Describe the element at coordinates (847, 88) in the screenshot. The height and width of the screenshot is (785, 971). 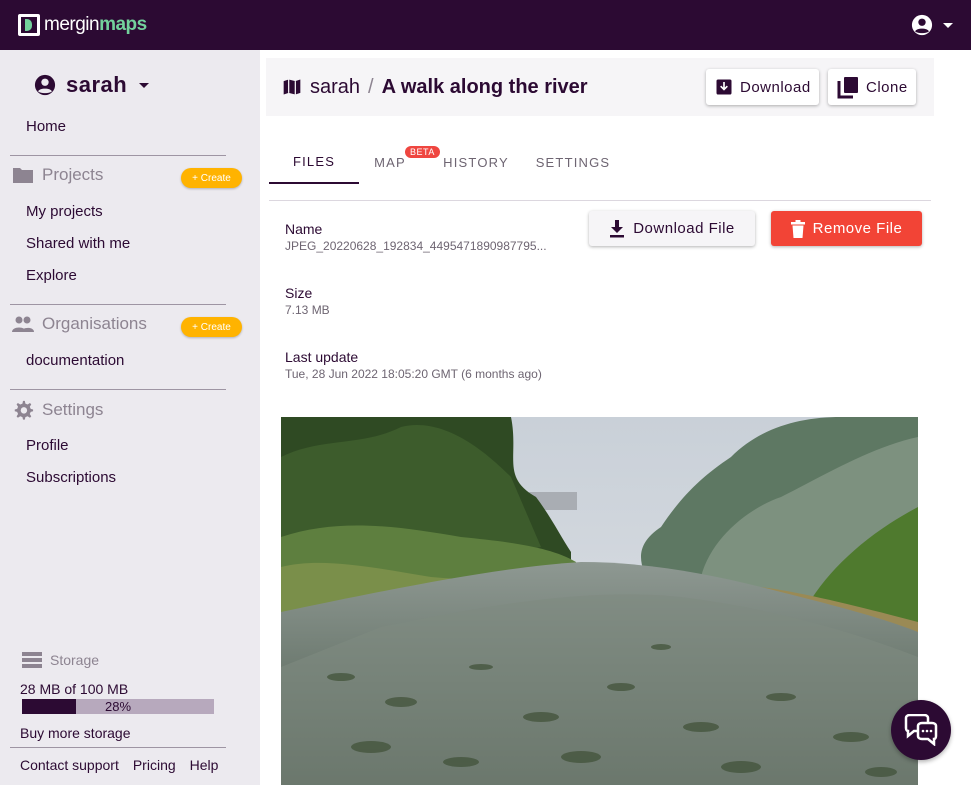
I see `copy-icon` at that location.